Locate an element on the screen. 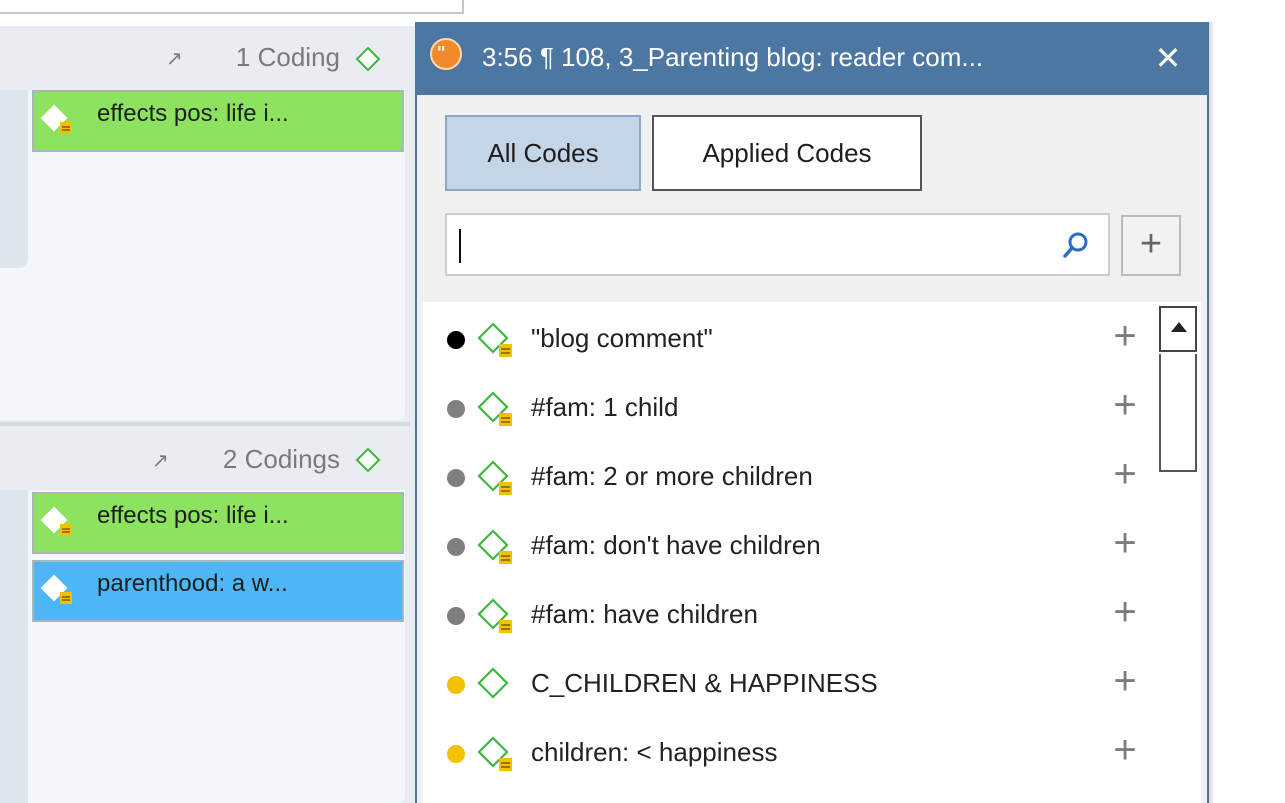 Image resolution: width=1285 pixels, height=803 pixels. close-button: ✕ is located at coordinates (1168, 58).